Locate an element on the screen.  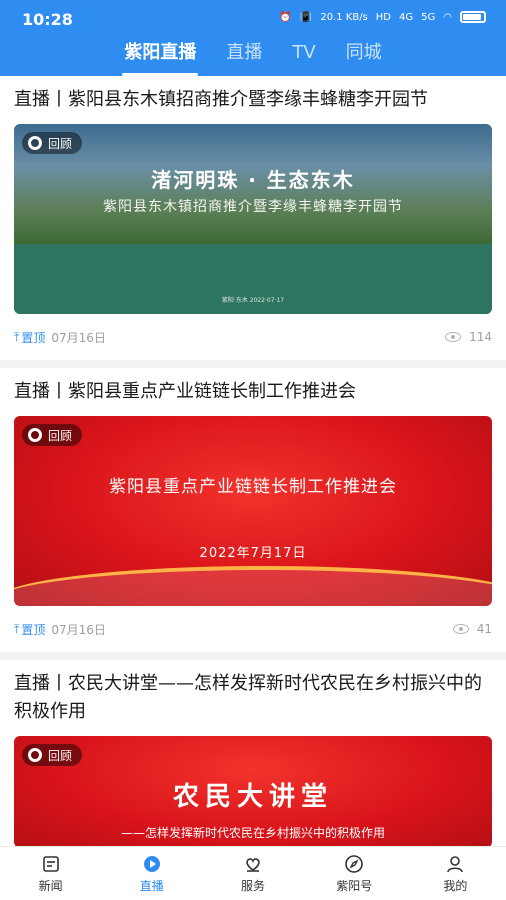
view-count: 114 is located at coordinates (468, 337).